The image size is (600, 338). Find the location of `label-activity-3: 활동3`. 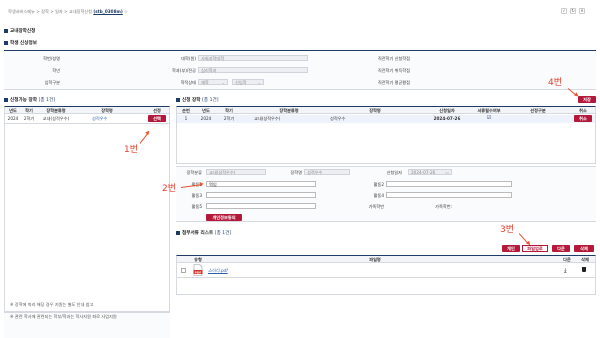

label-activity-3: 활동3 is located at coordinates (196, 195).